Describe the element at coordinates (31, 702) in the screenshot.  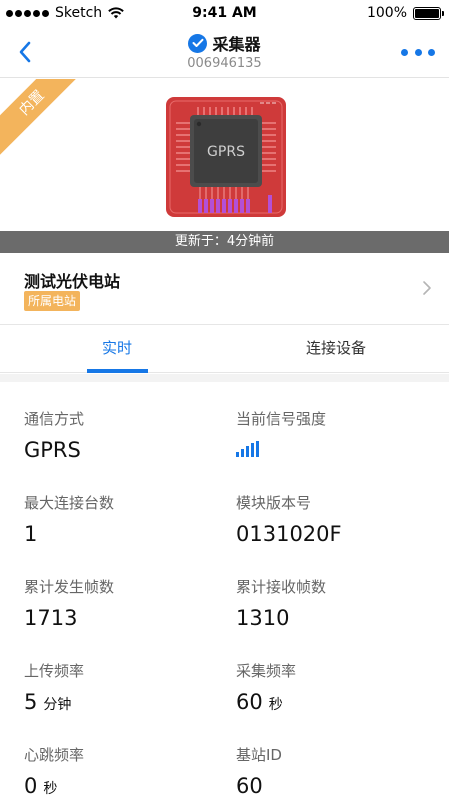
I see `value-number: 5` at that location.